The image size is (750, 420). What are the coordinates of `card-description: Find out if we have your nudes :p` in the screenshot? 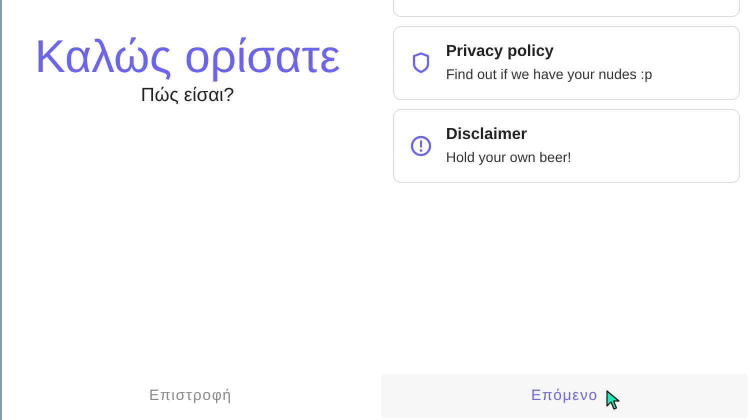 It's located at (549, 74).